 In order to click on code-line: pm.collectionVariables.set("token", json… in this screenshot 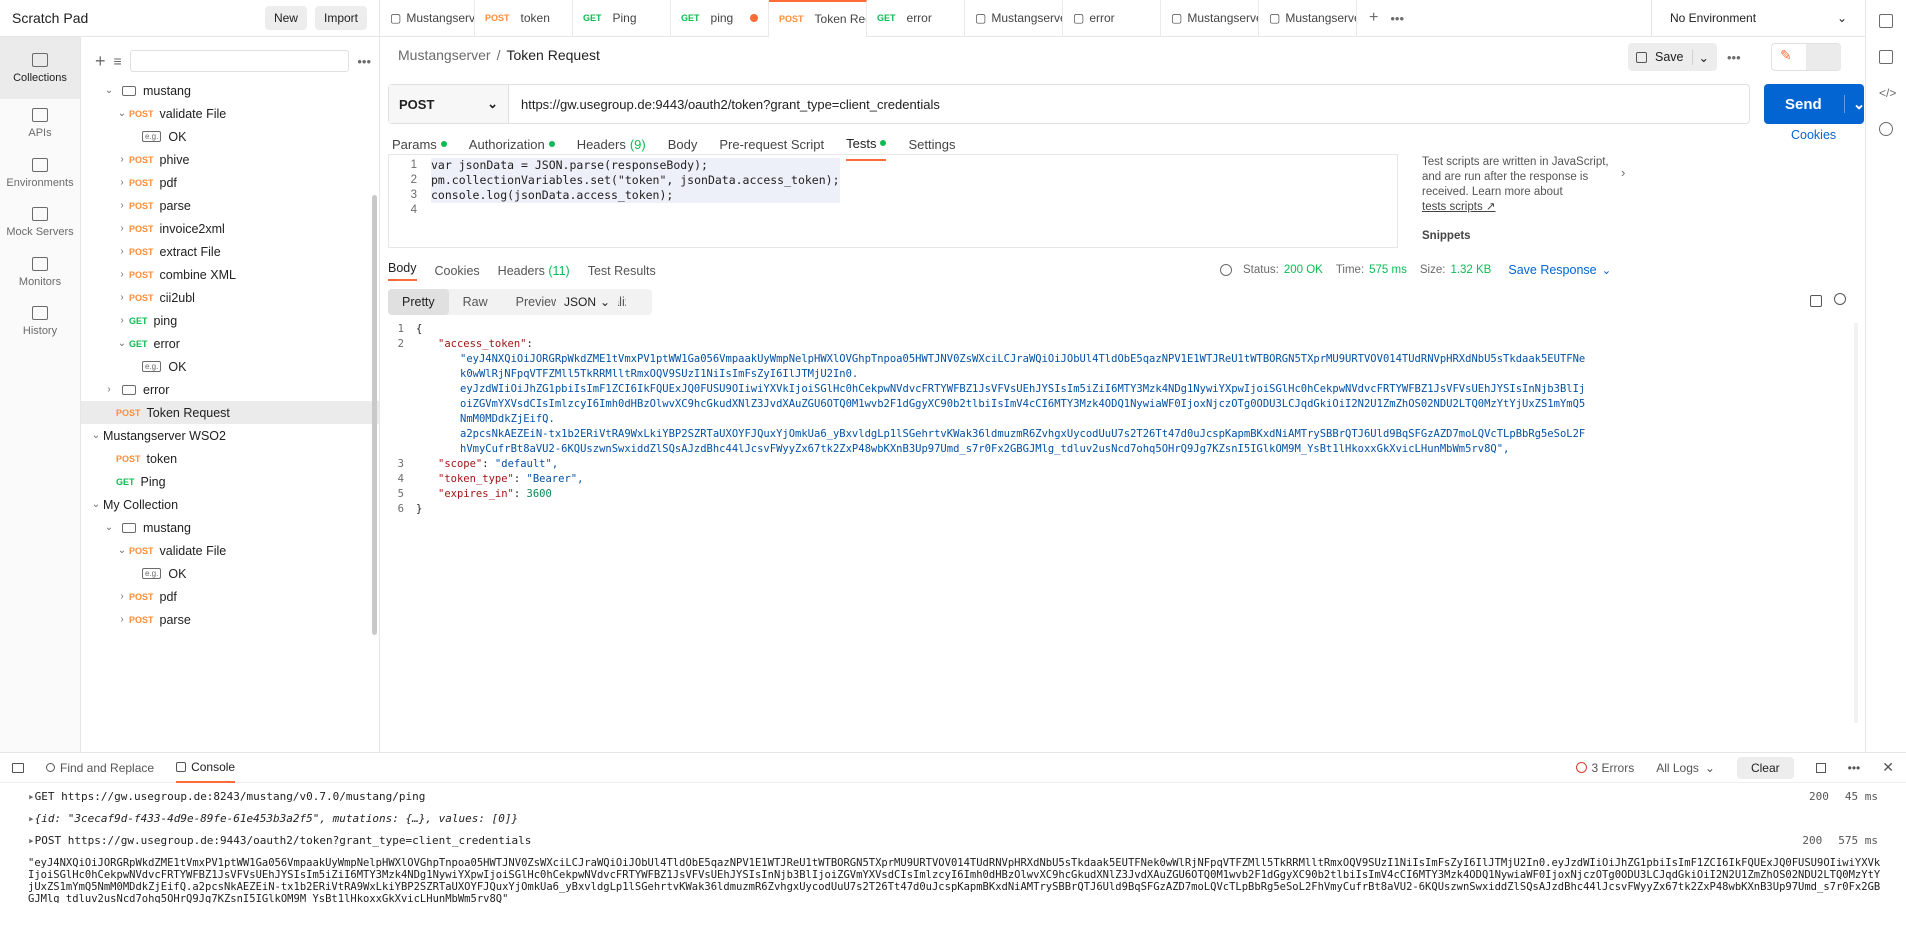, I will do `click(635, 180)`.